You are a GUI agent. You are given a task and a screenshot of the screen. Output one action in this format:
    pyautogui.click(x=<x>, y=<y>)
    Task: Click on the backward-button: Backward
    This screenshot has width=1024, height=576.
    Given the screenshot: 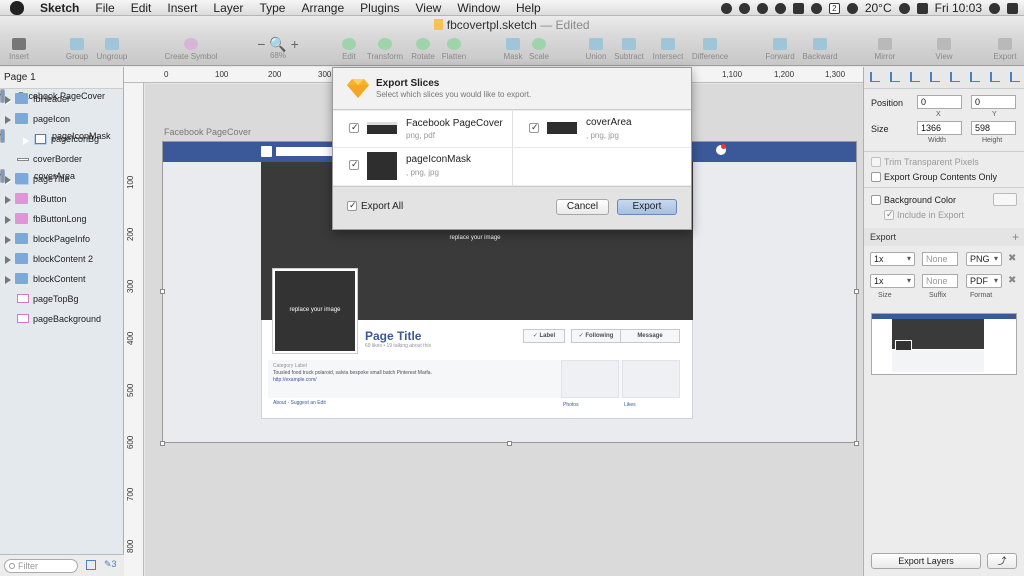 What is the action you would take?
    pyautogui.click(x=820, y=48)
    